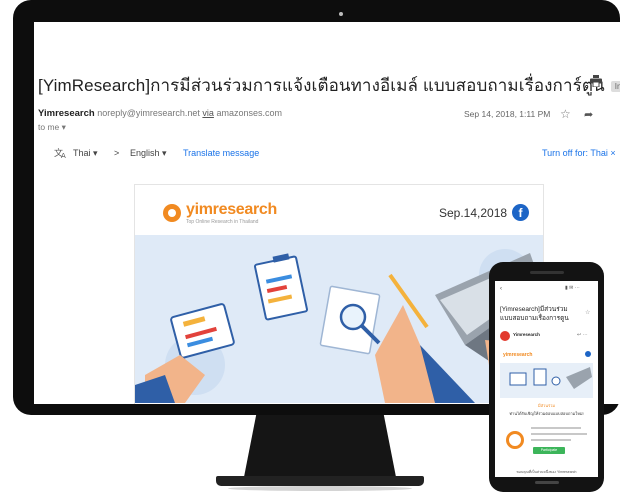 The image size is (632, 495). What do you see at coordinates (546, 413) in the screenshot?
I see `phone-invite-text: ท่านได้รับเชิญให้ร่วมตอบแบบสอบถามใหม่!` at bounding box center [546, 413].